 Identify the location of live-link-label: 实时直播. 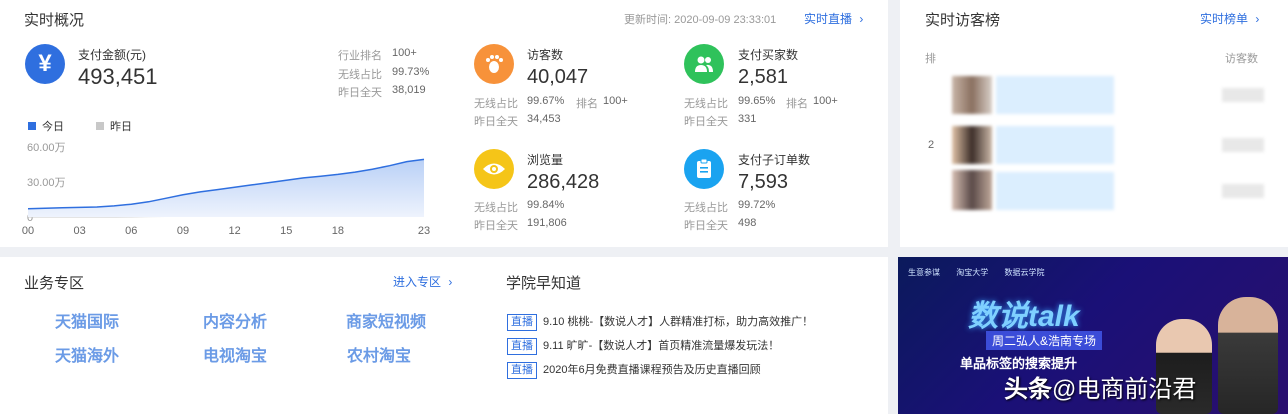
(828, 19).